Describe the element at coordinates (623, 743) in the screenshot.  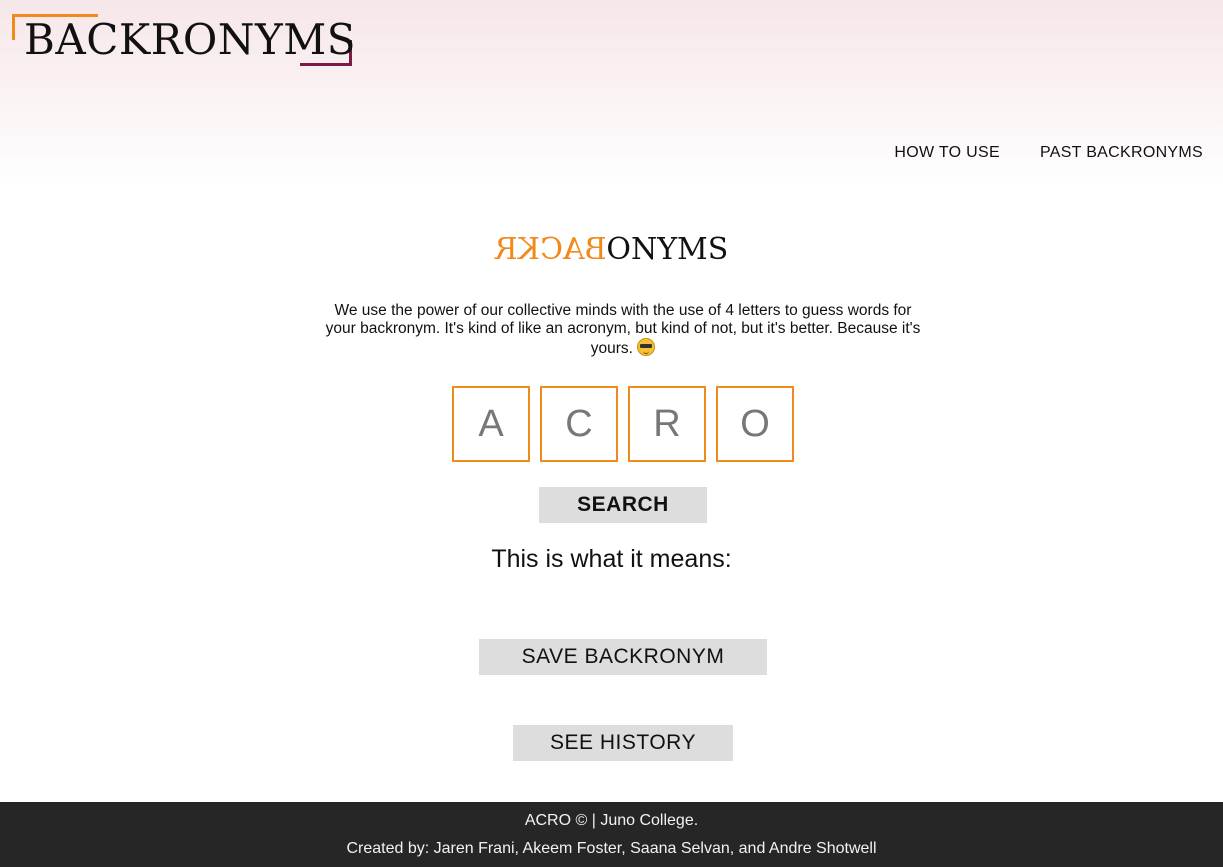
I see `see-history-button: SEE HISTORY` at that location.